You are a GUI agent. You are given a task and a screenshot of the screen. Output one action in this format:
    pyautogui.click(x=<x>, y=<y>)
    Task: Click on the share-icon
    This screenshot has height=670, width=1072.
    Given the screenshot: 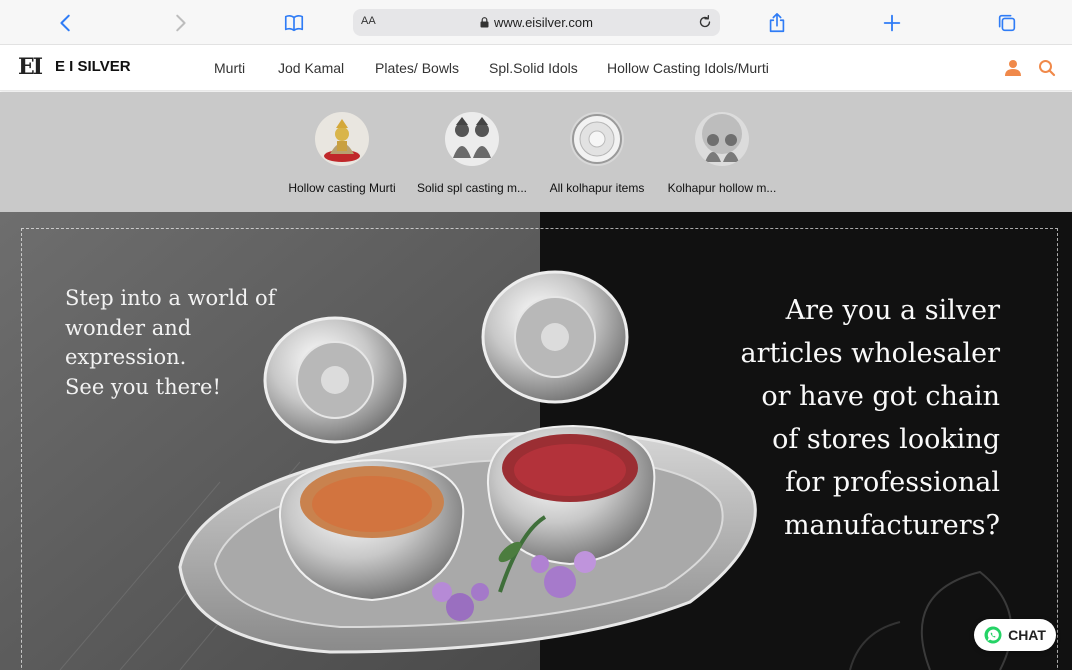 What is the action you would take?
    pyautogui.click(x=777, y=23)
    